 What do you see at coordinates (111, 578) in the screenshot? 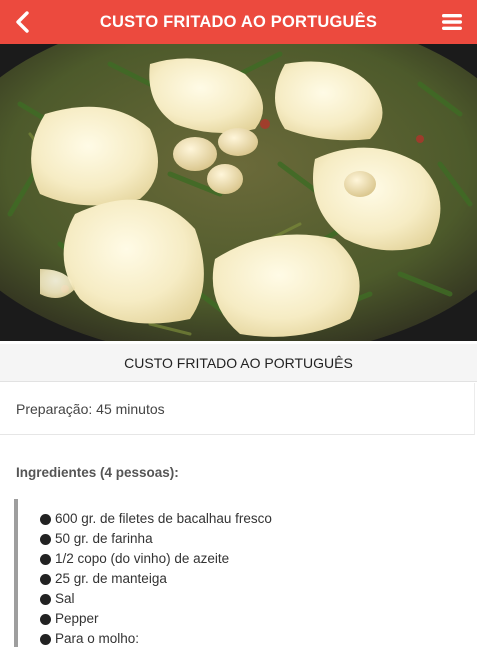
I see `ingredient-text: 25 gr. de manteiga` at bounding box center [111, 578].